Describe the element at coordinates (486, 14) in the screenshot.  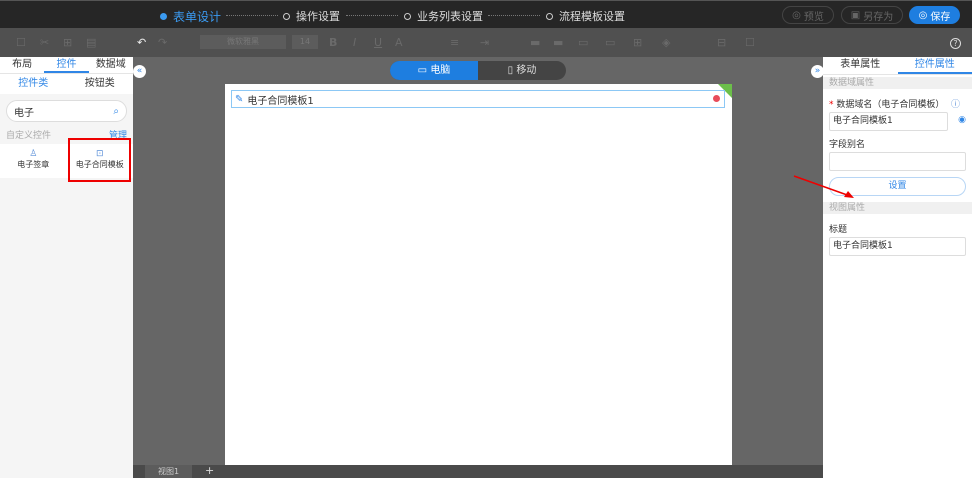
I see `top-bar: 表单设计 操作设置 业务列表设置 流程模板设置 ◎ 预览 ▣ 另存为 ◎ 保存` at that location.